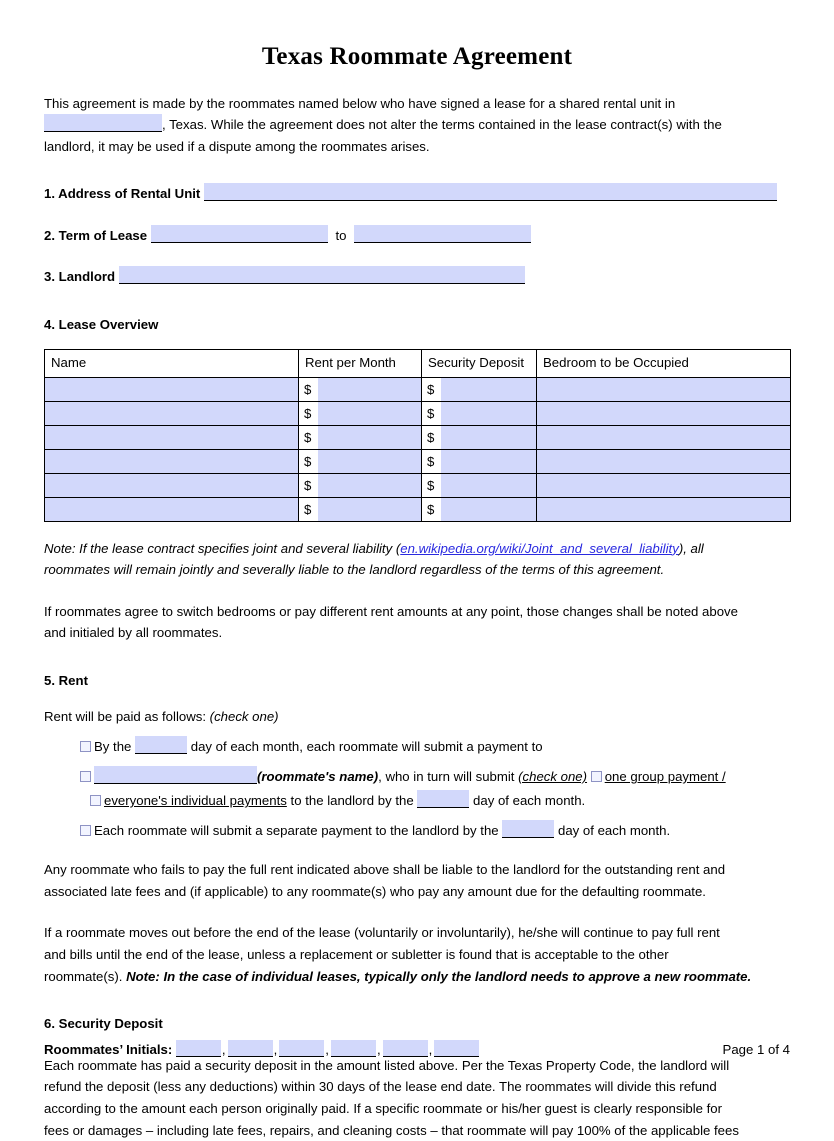  I want to click on column-header-name: Name, so click(171, 363).